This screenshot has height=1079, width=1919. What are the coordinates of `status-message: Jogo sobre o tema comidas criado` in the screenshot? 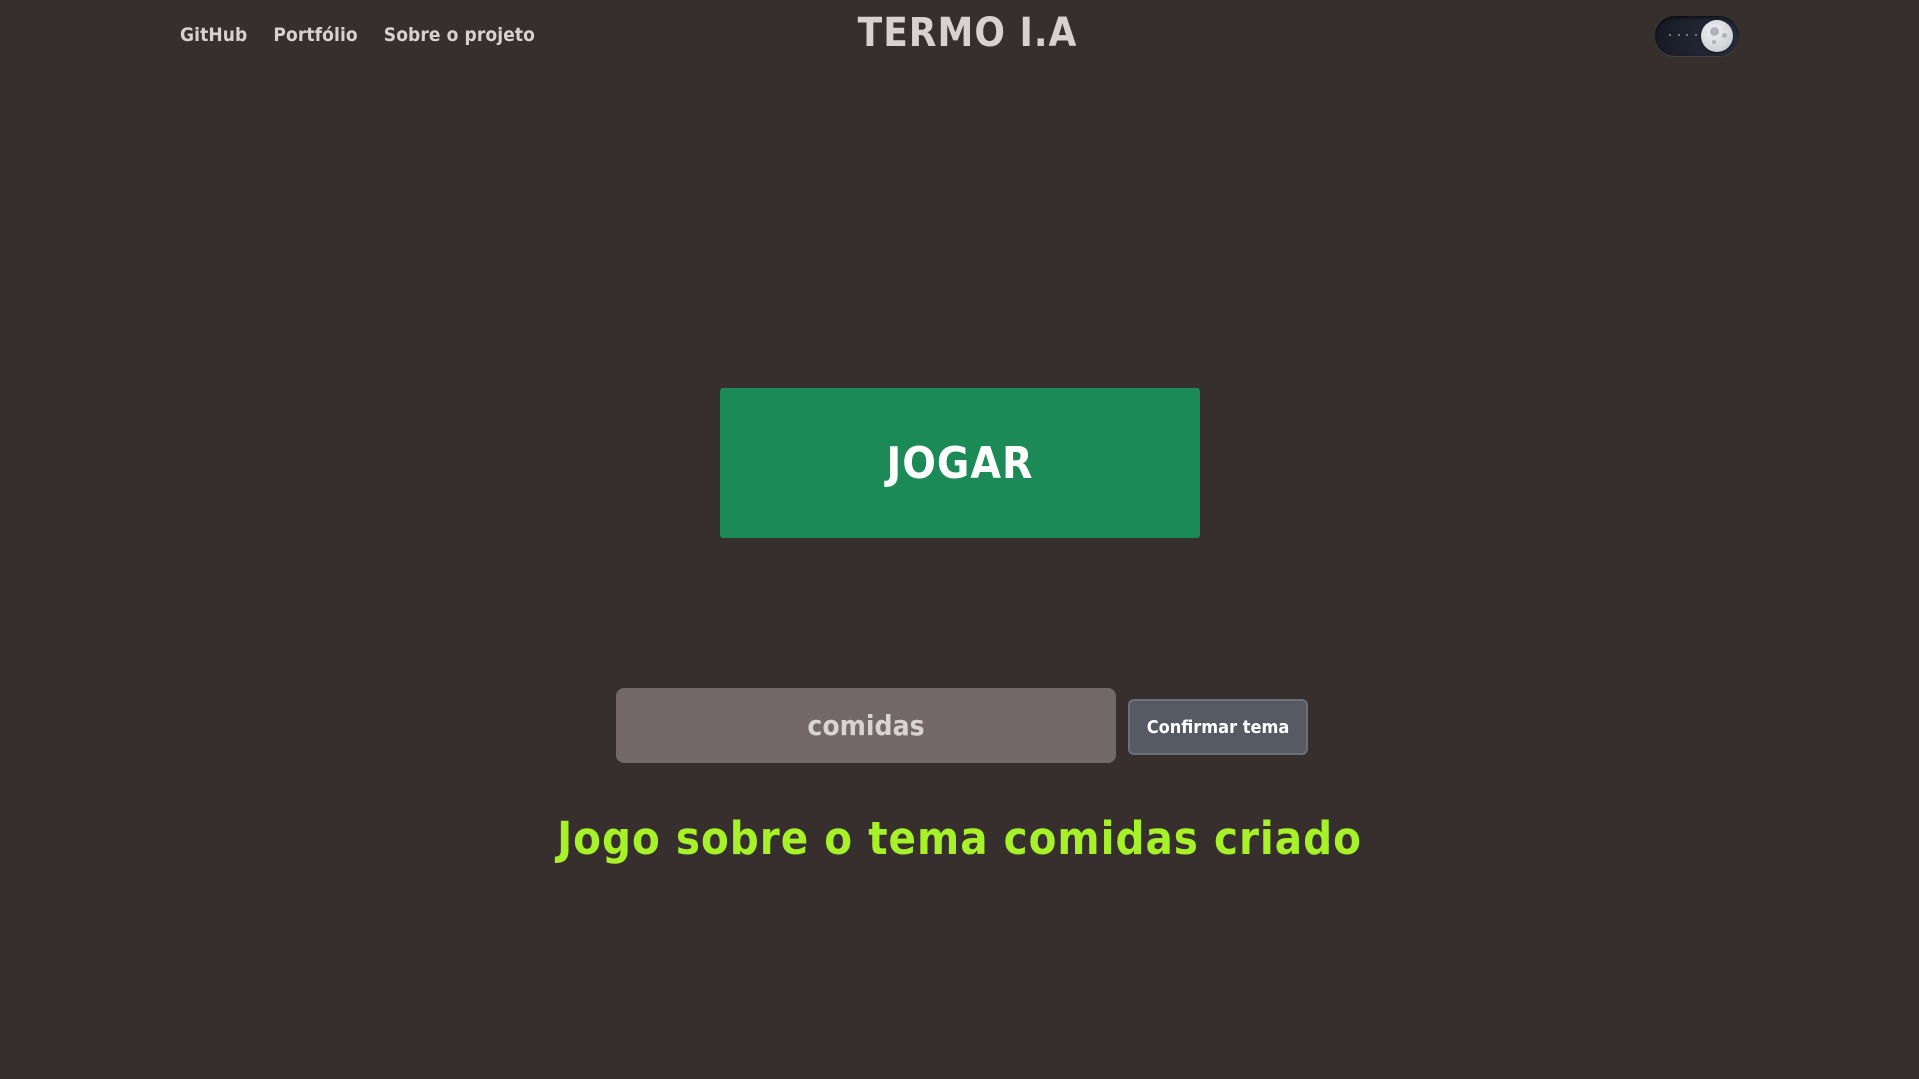 It's located at (959, 838).